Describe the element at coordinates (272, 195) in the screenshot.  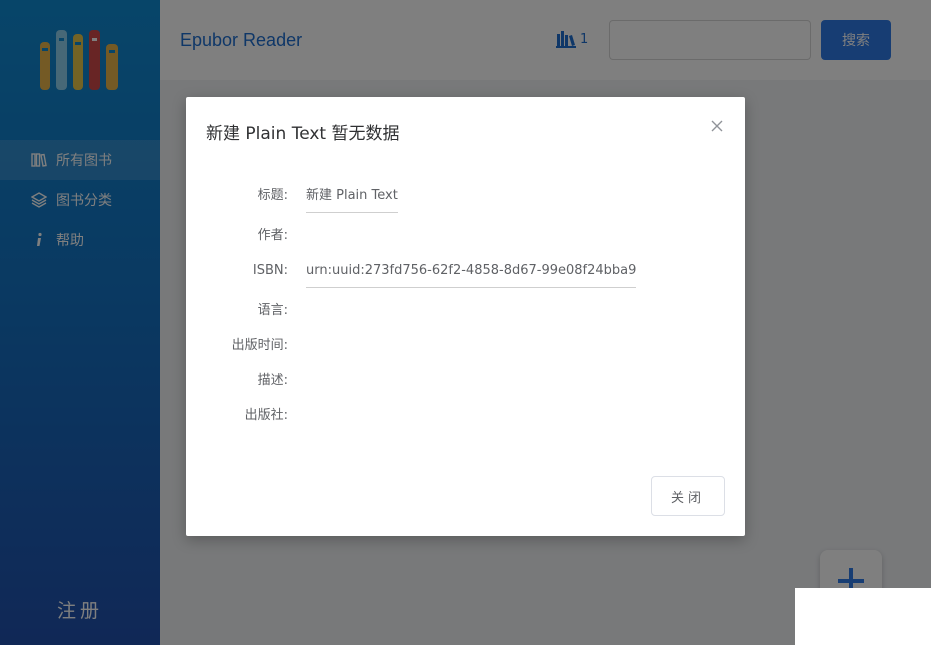
I see `field-label: 标题:` at that location.